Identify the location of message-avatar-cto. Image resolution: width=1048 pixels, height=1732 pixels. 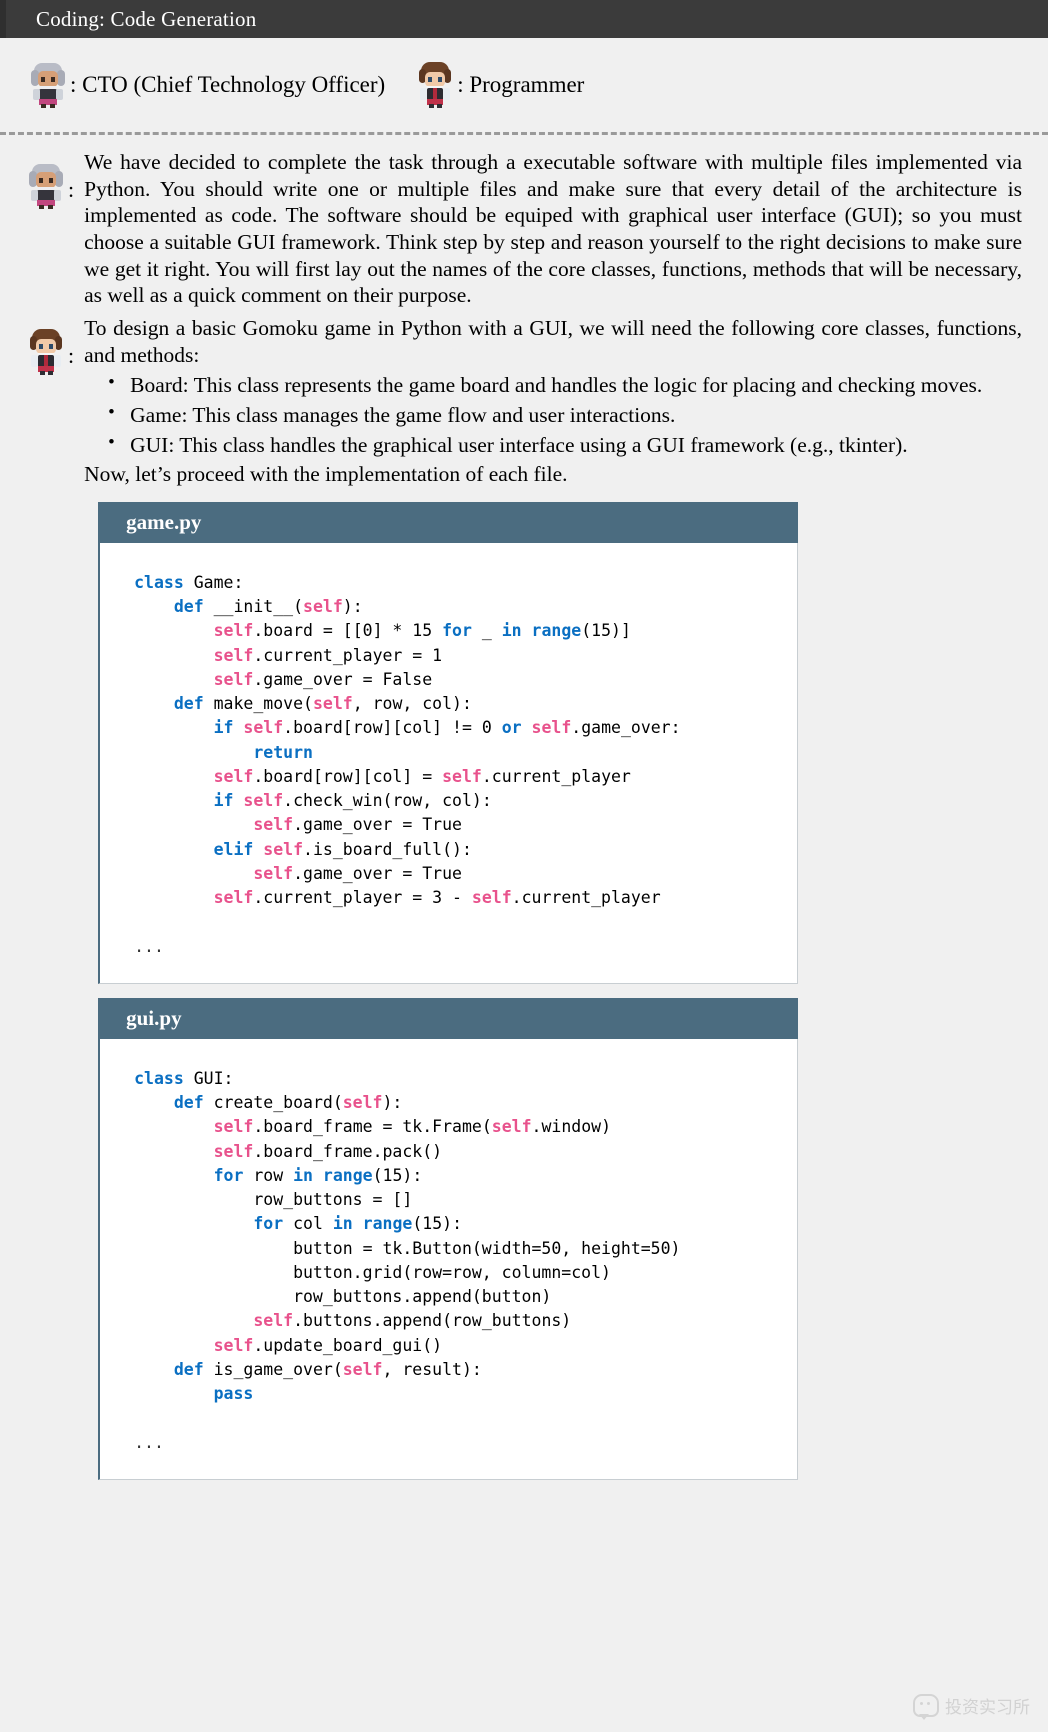
(49, 179).